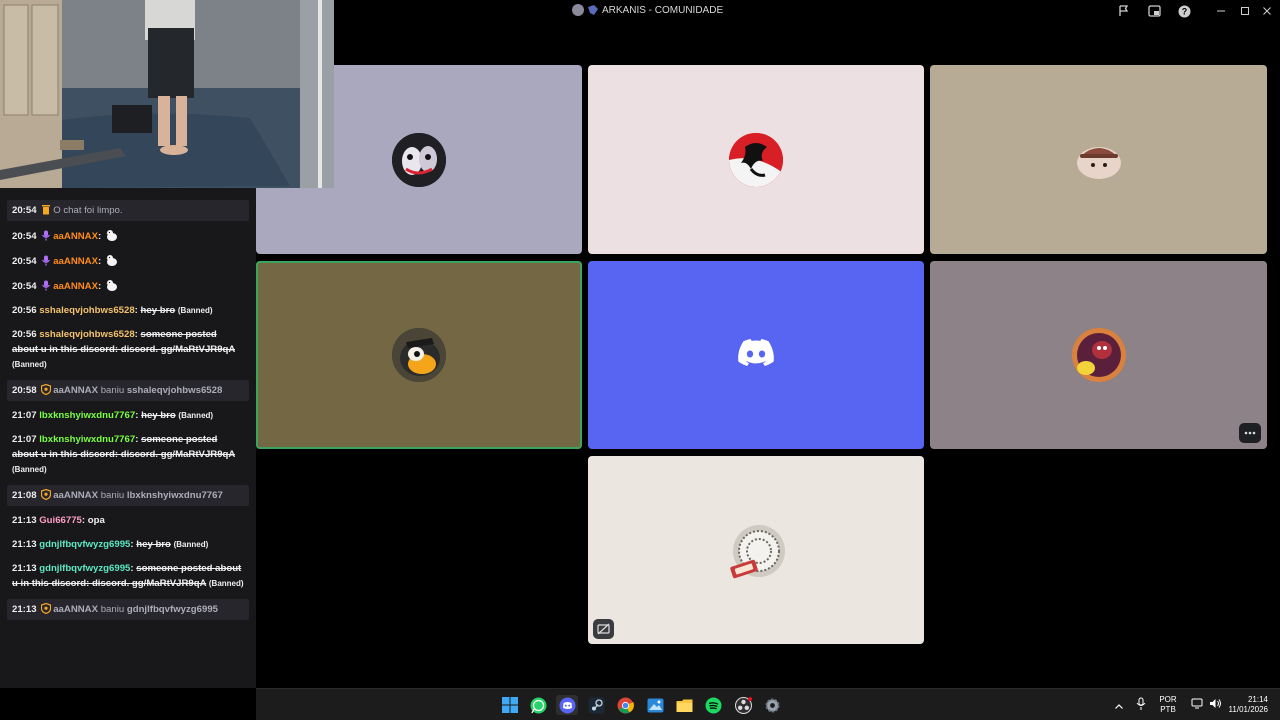  Describe the element at coordinates (128, 520) in the screenshot. I see `chat-message: 21:13 Gui66775: opa` at that location.